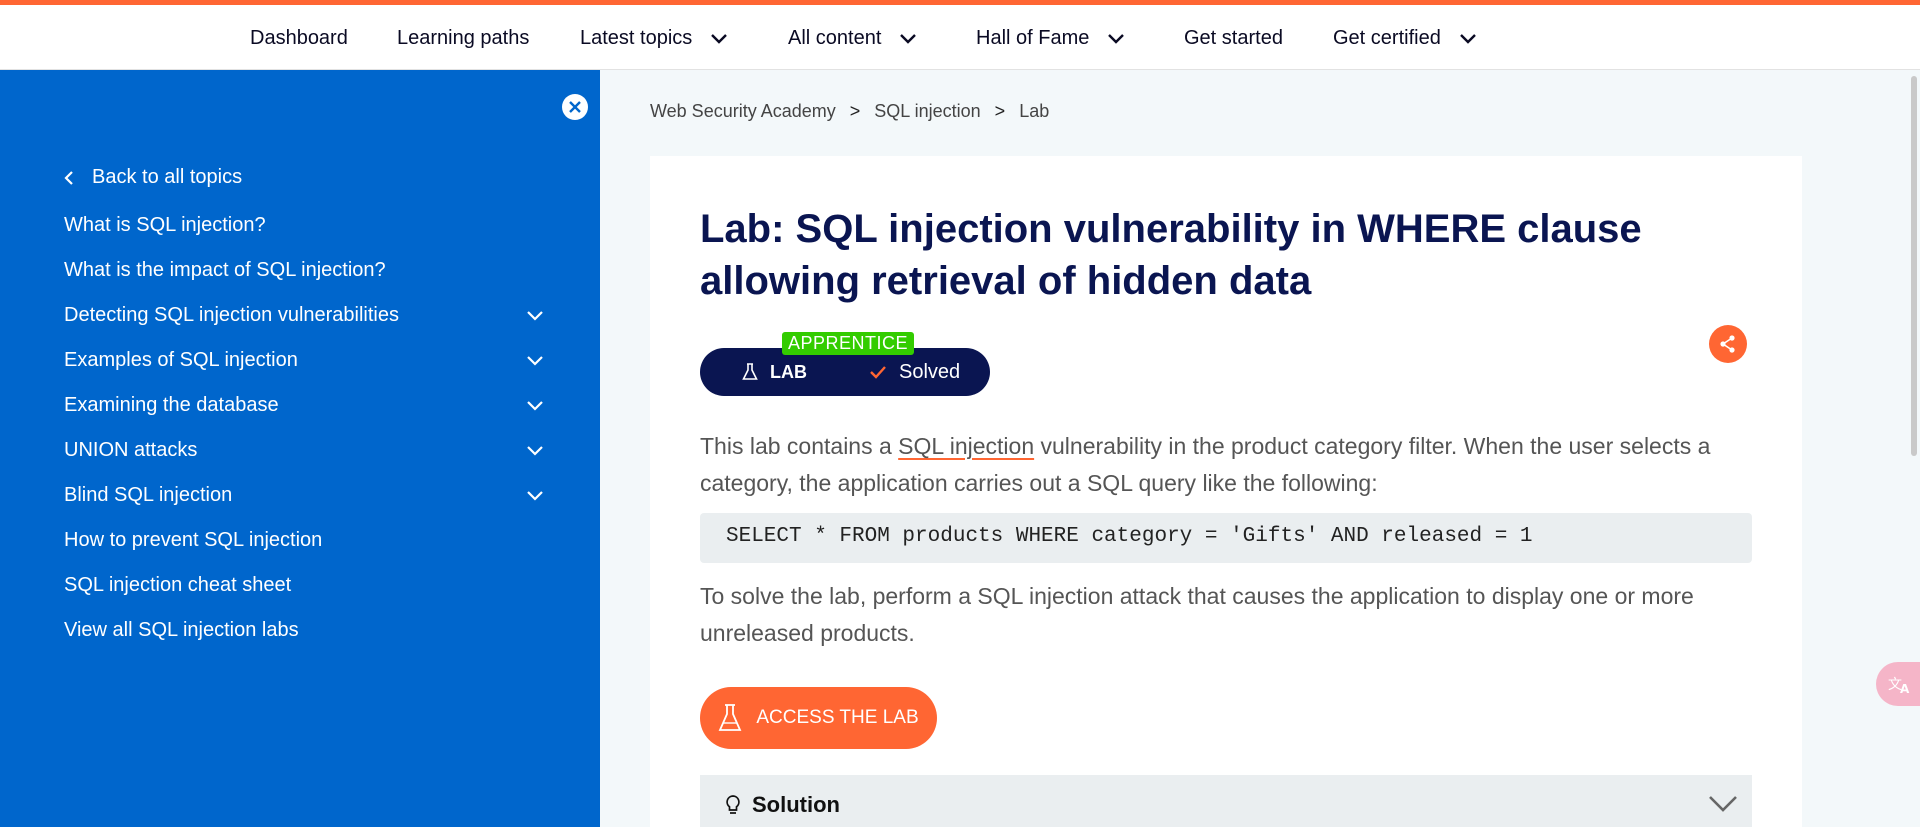 This screenshot has height=827, width=1920. Describe the element at coordinates (1034, 111) in the screenshot. I see `breadcrumb-lab: Lab` at that location.